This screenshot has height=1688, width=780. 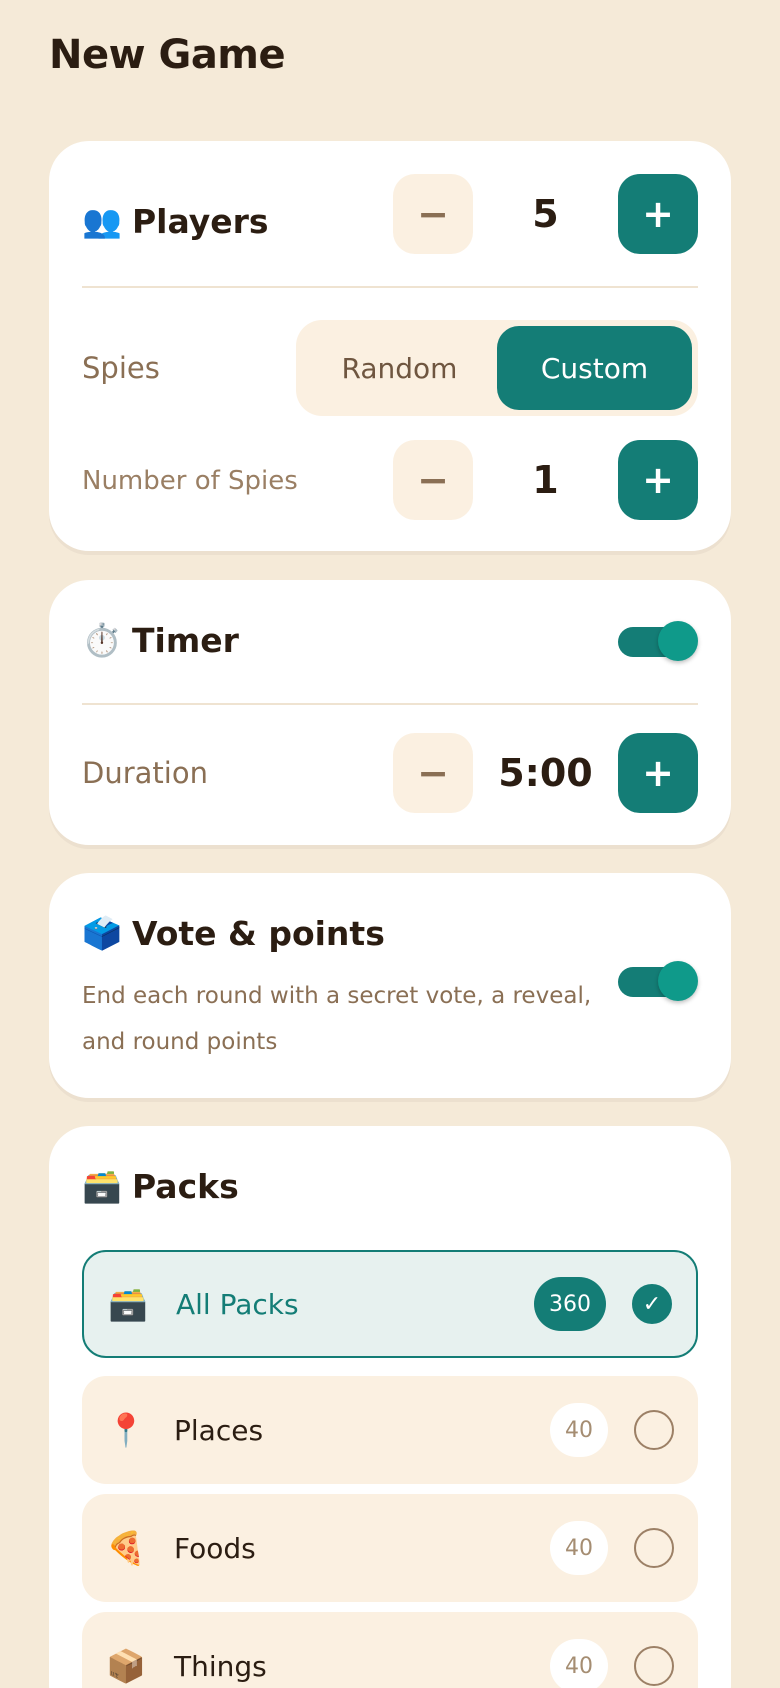 What do you see at coordinates (594, 368) in the screenshot?
I see `spies-mode-custom: Custom` at bounding box center [594, 368].